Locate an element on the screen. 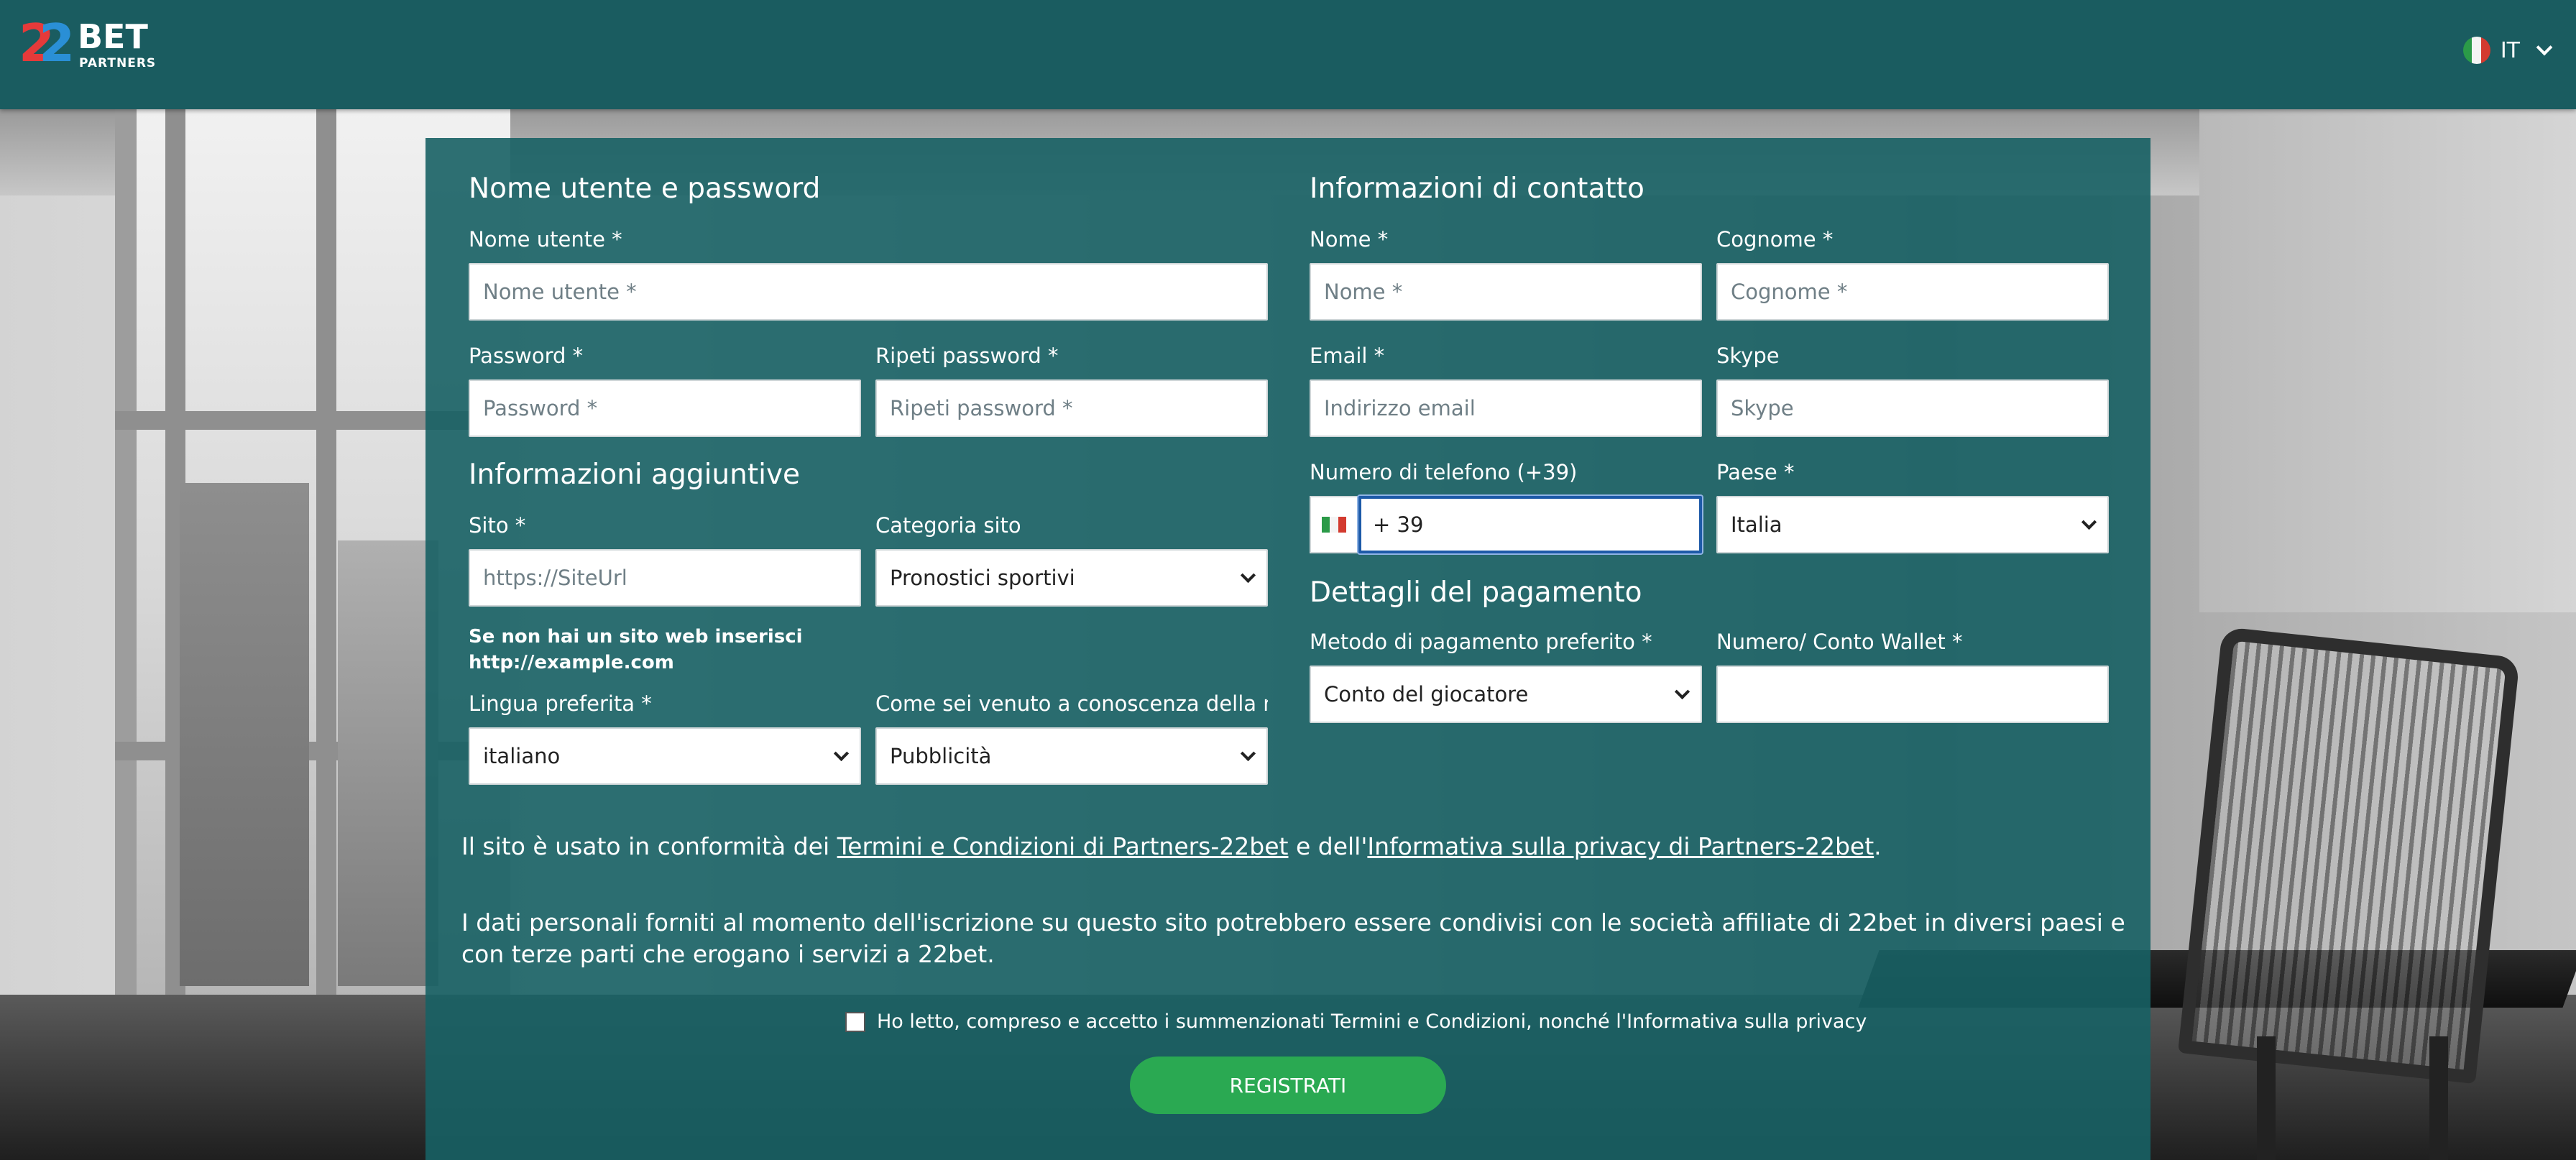 This screenshot has width=2576, height=1160. first-name-input is located at coordinates (1506, 292).